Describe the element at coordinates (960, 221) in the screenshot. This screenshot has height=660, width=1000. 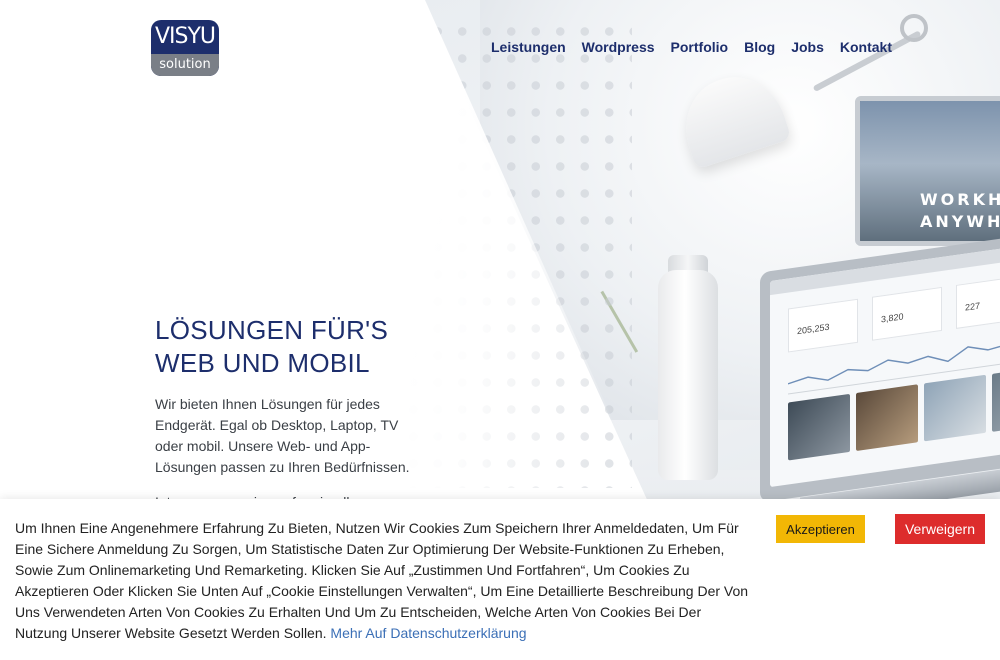
I see `monitor-text-line2: ANYWH` at that location.